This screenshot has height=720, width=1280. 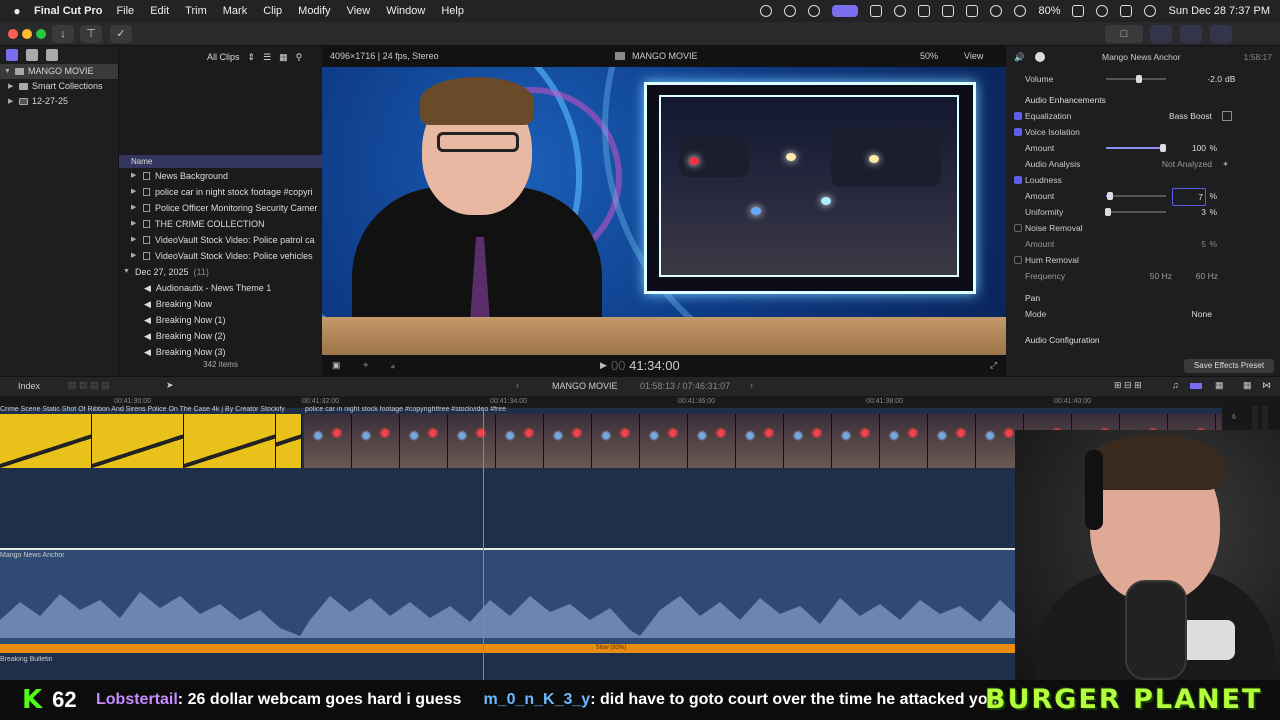 I want to click on select-tool-icon: ➤, so click(x=170, y=385).